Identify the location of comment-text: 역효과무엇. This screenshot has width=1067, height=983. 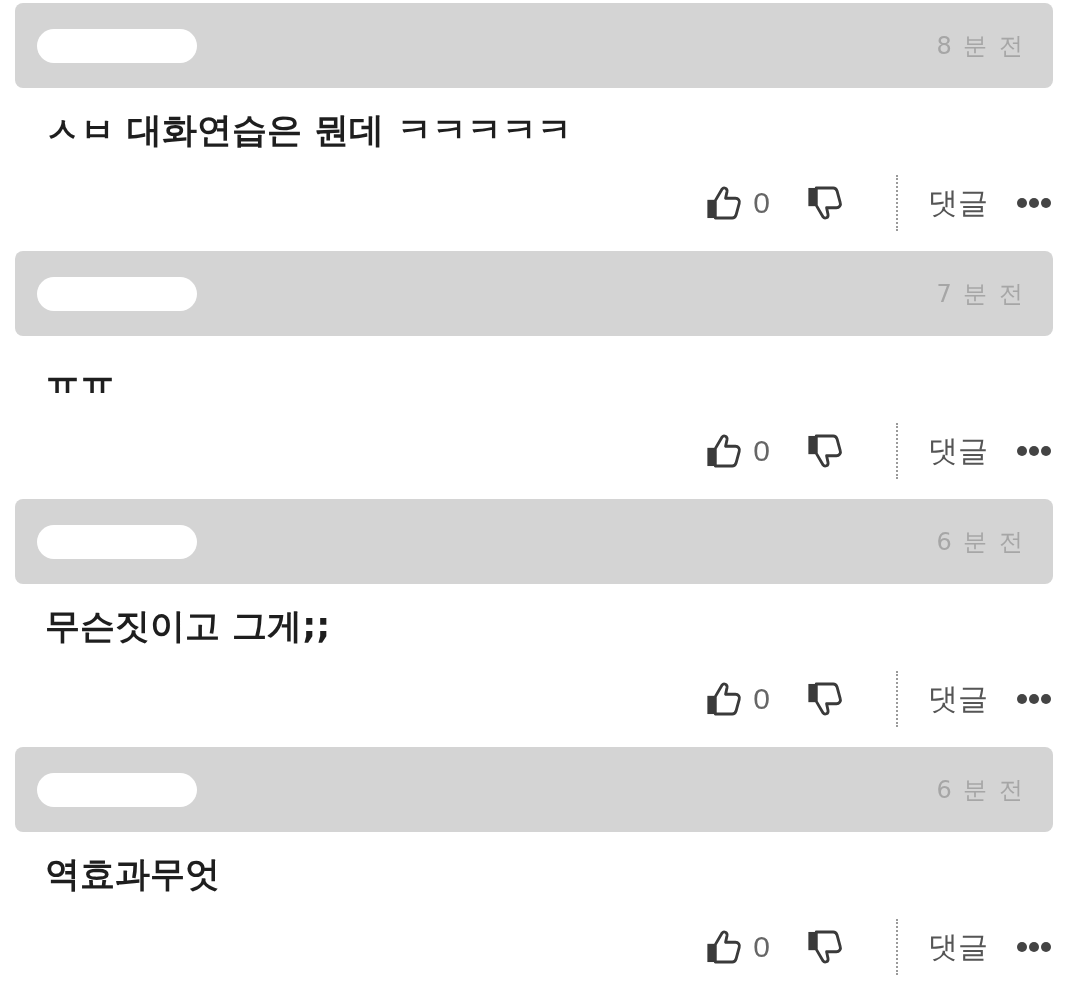
(133, 874).